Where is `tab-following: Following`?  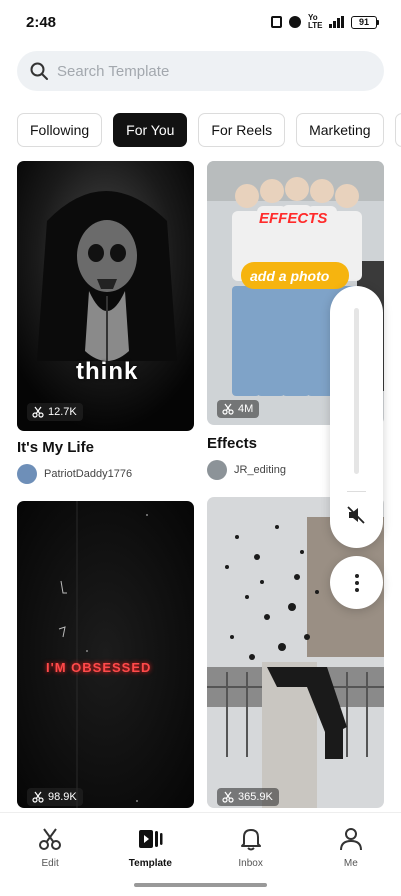 tab-following: Following is located at coordinates (60, 130).